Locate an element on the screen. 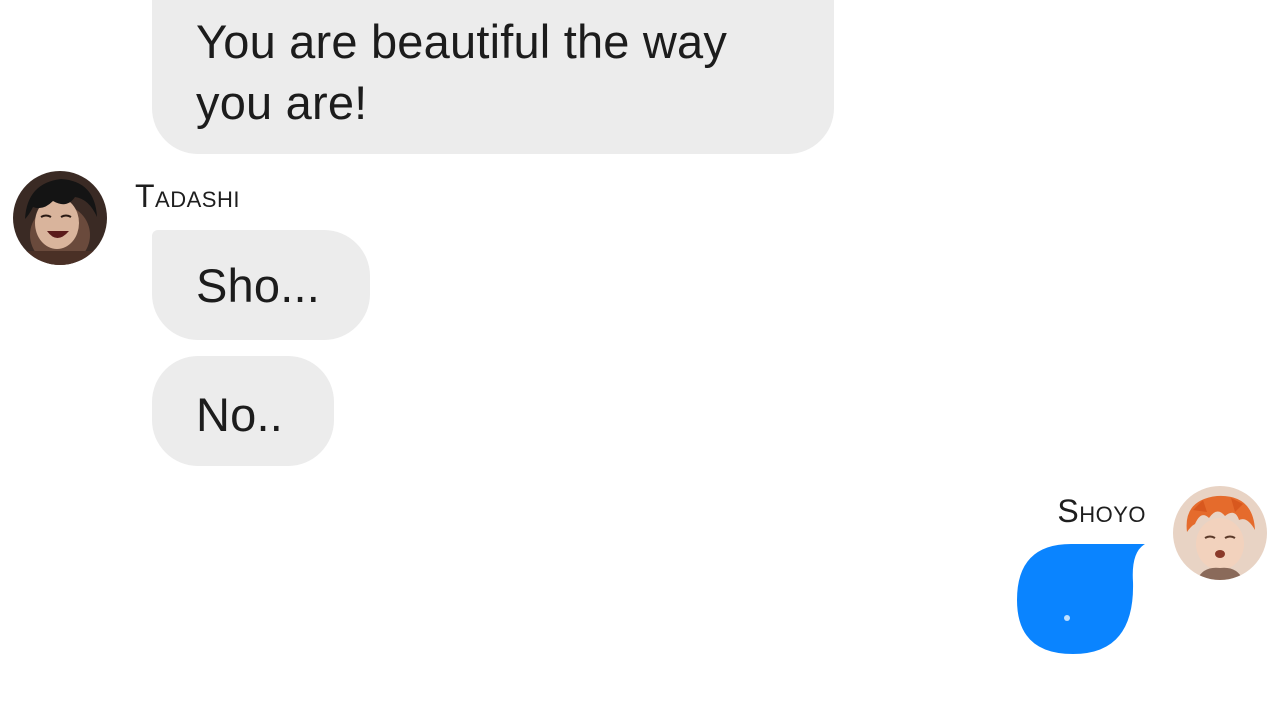 This screenshot has height=720, width=1280. message-bubble-previous: You are beautiful the way you are! is located at coordinates (493, 77).